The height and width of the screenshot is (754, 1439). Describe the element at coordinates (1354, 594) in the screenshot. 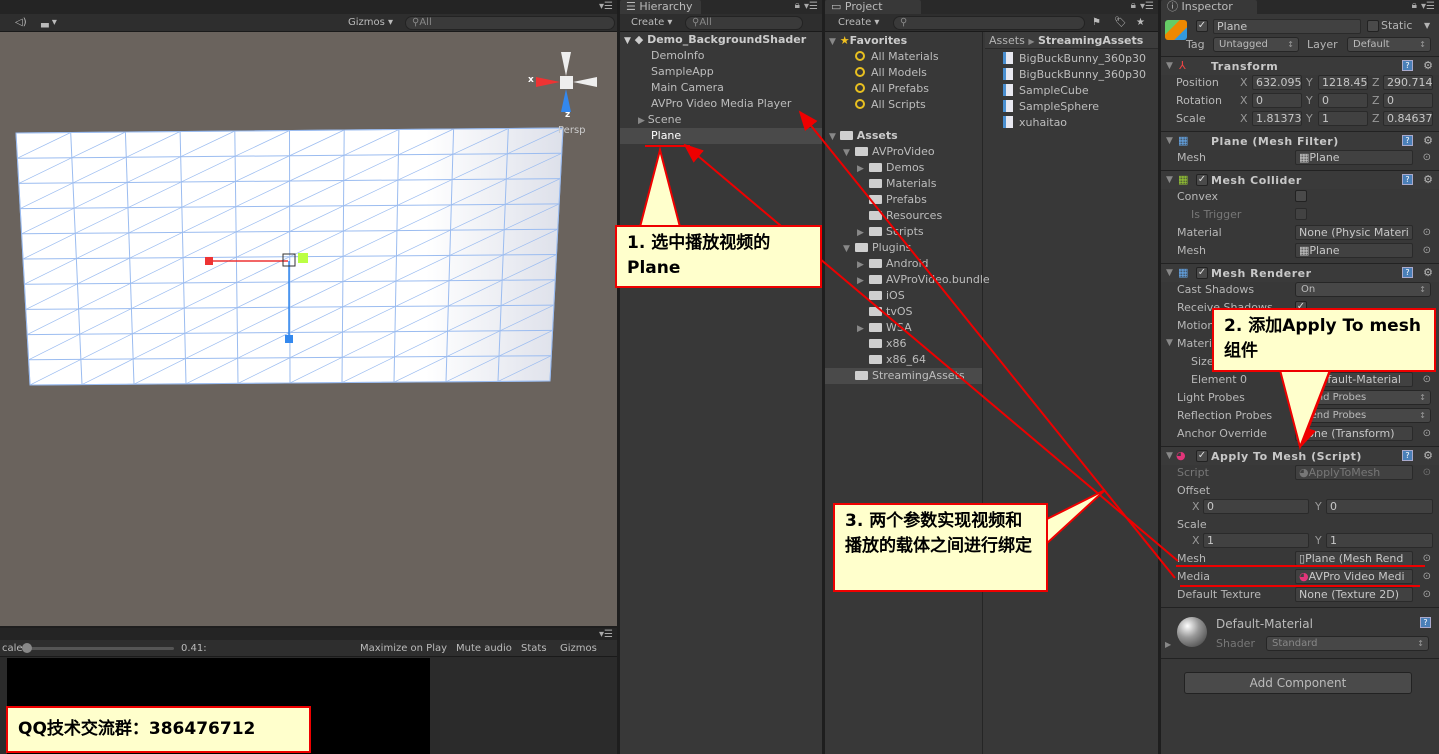

I see `default-texture-field: None (Texture 2D)` at that location.